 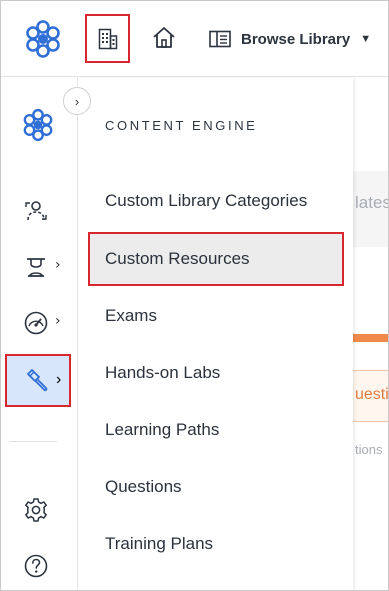 I want to click on background-subtext: tions, so click(x=369, y=449).